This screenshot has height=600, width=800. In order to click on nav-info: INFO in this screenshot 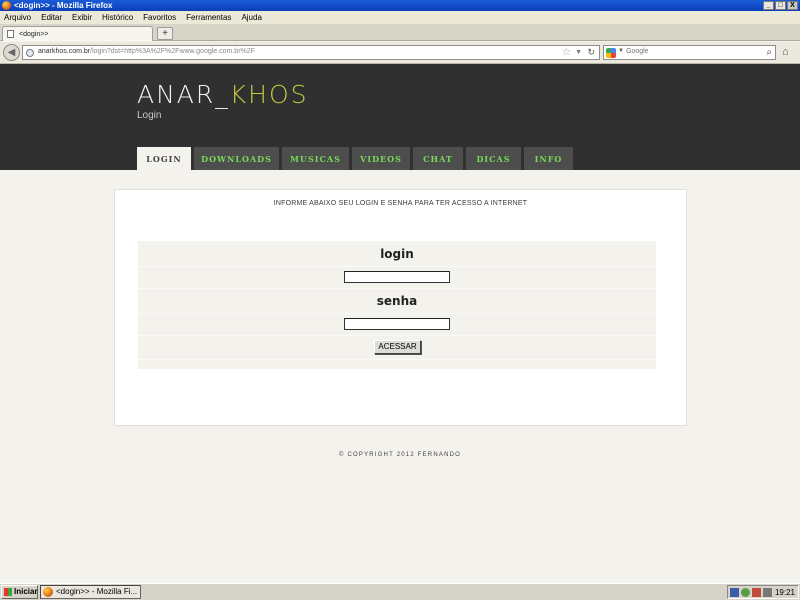, I will do `click(548, 158)`.